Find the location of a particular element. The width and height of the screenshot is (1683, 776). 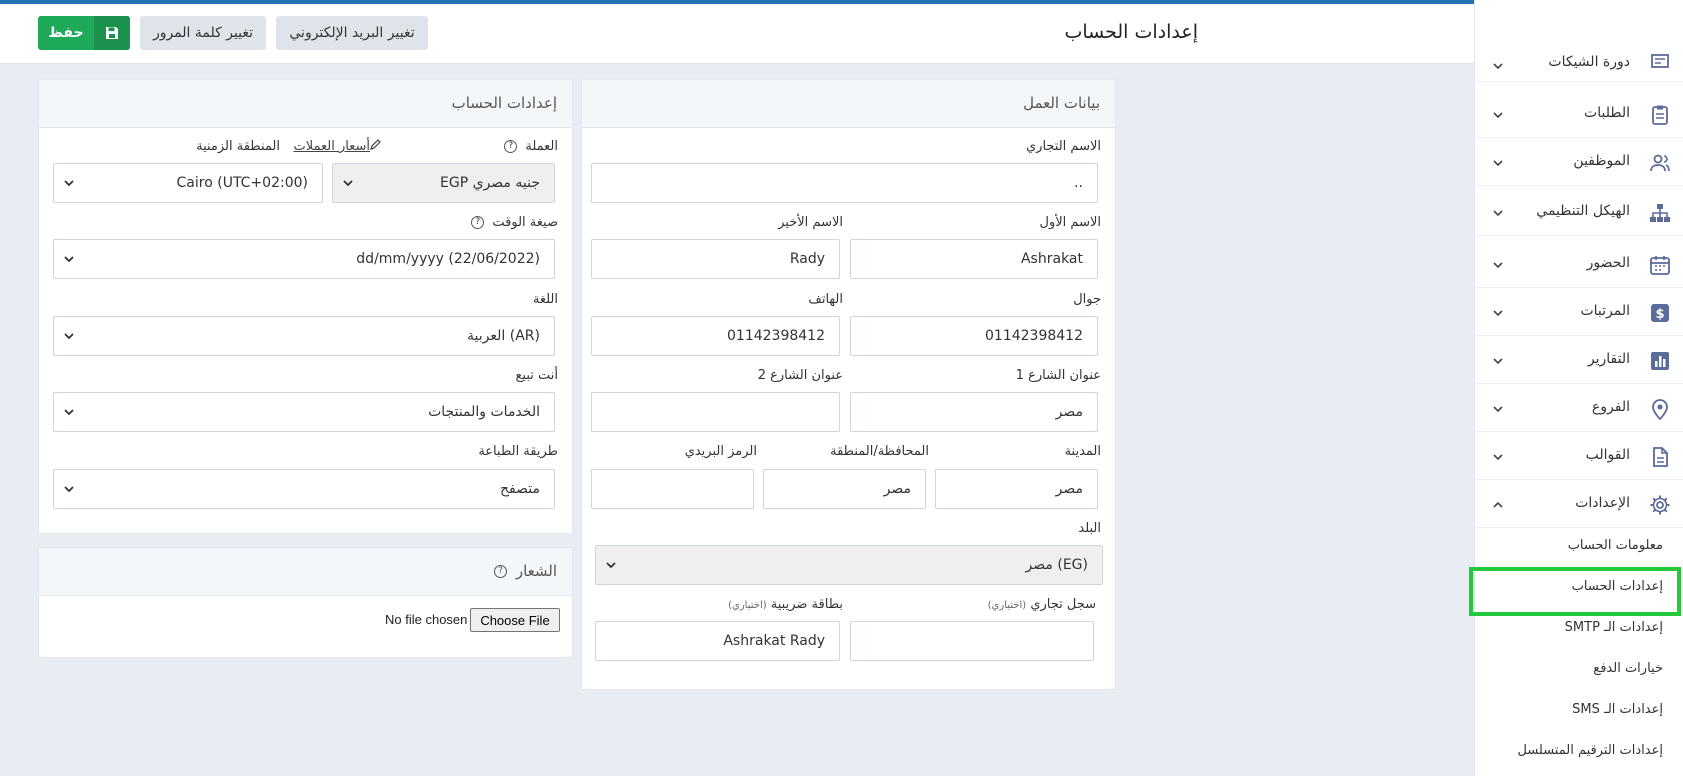

no-file-chosen-text: No file chosen is located at coordinates (426, 619).